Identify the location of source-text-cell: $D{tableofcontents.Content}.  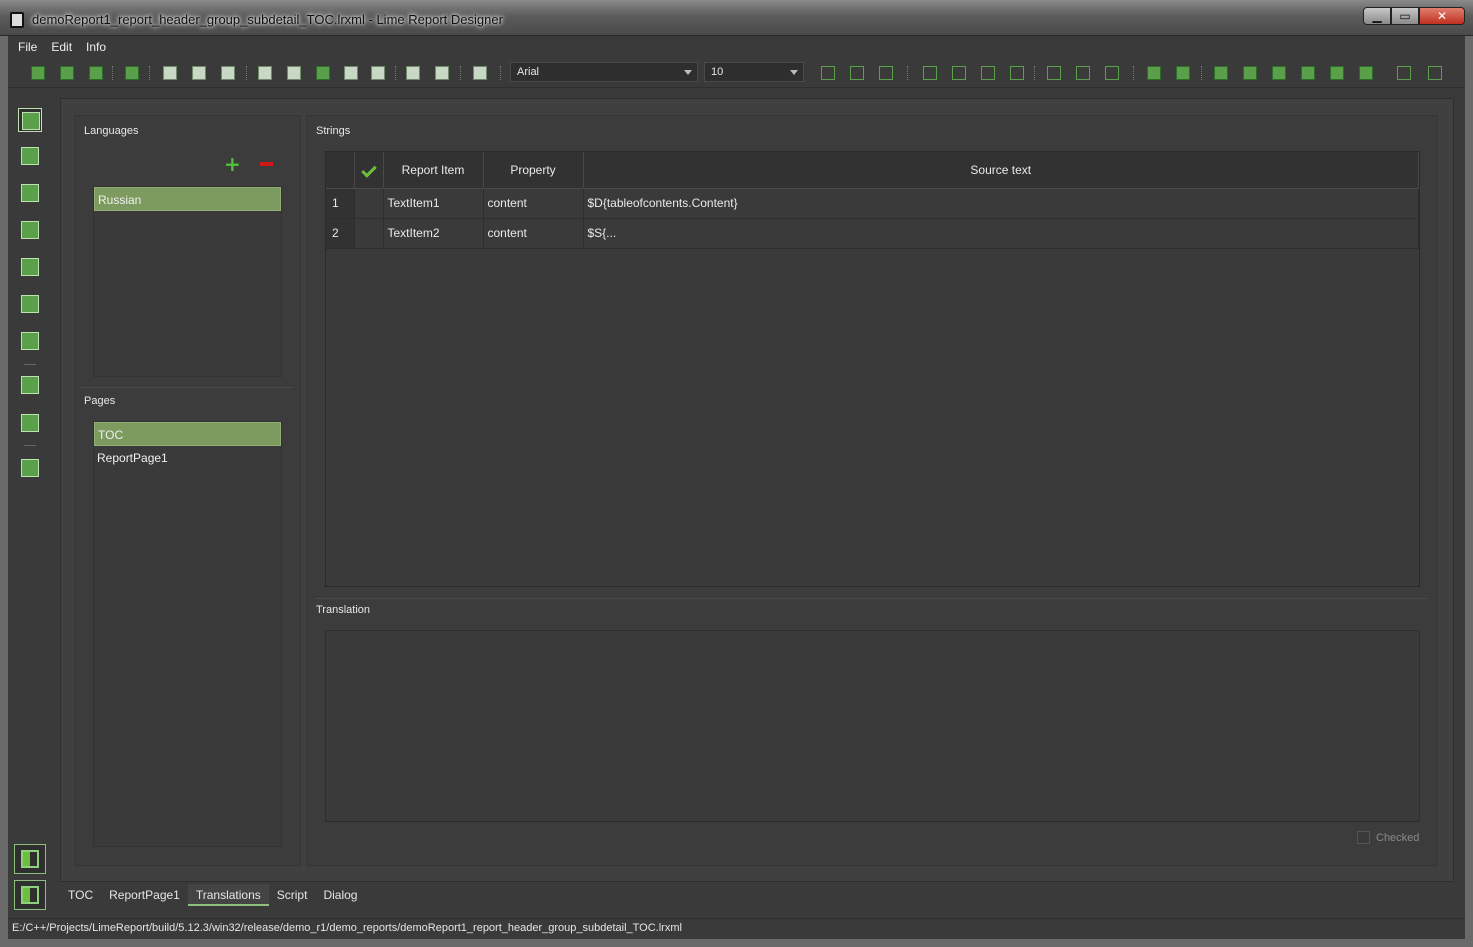
(1001, 203).